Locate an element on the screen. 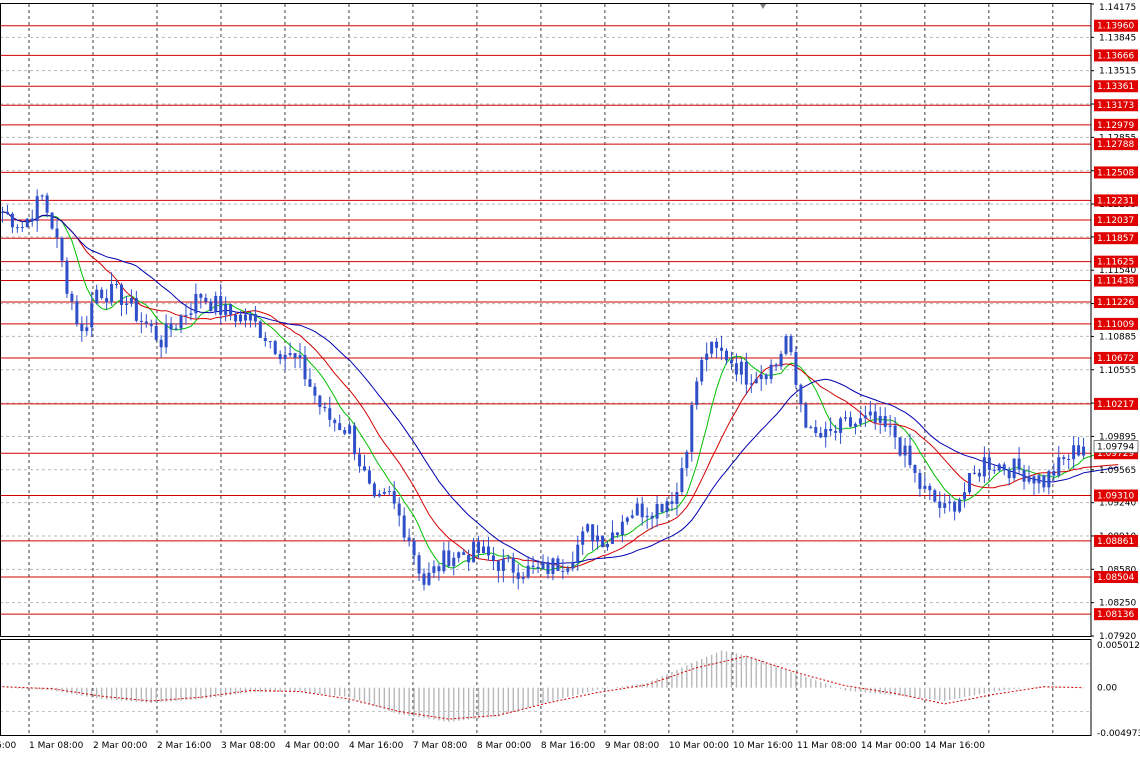 Image resolution: width=1140 pixels, height=757 pixels. level-price-label: 1.12508 is located at coordinates (1115, 173).